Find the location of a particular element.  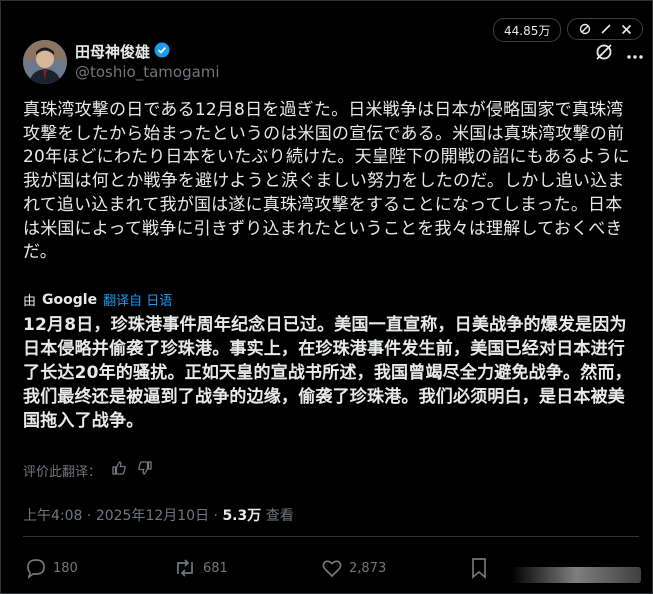

rate-translation-label: 评价此翻译： is located at coordinates (62, 472).